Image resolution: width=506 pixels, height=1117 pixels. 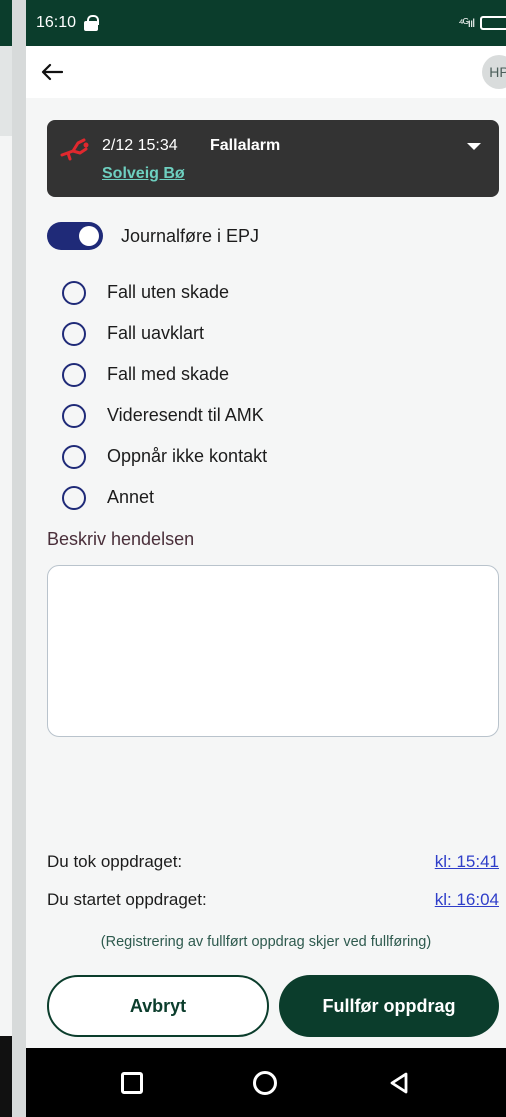 I want to click on status-time: 16:10, so click(x=56, y=22).